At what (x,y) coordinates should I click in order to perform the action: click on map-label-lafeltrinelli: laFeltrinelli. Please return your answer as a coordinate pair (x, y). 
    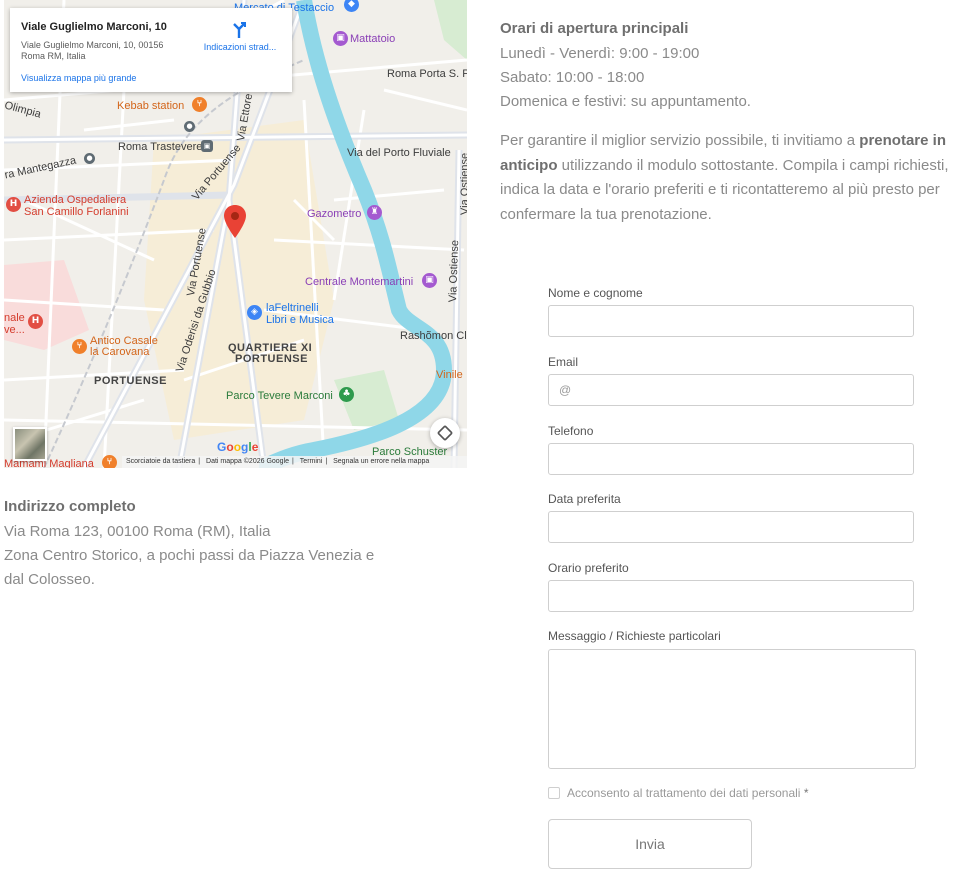
    Looking at the image, I should click on (292, 308).